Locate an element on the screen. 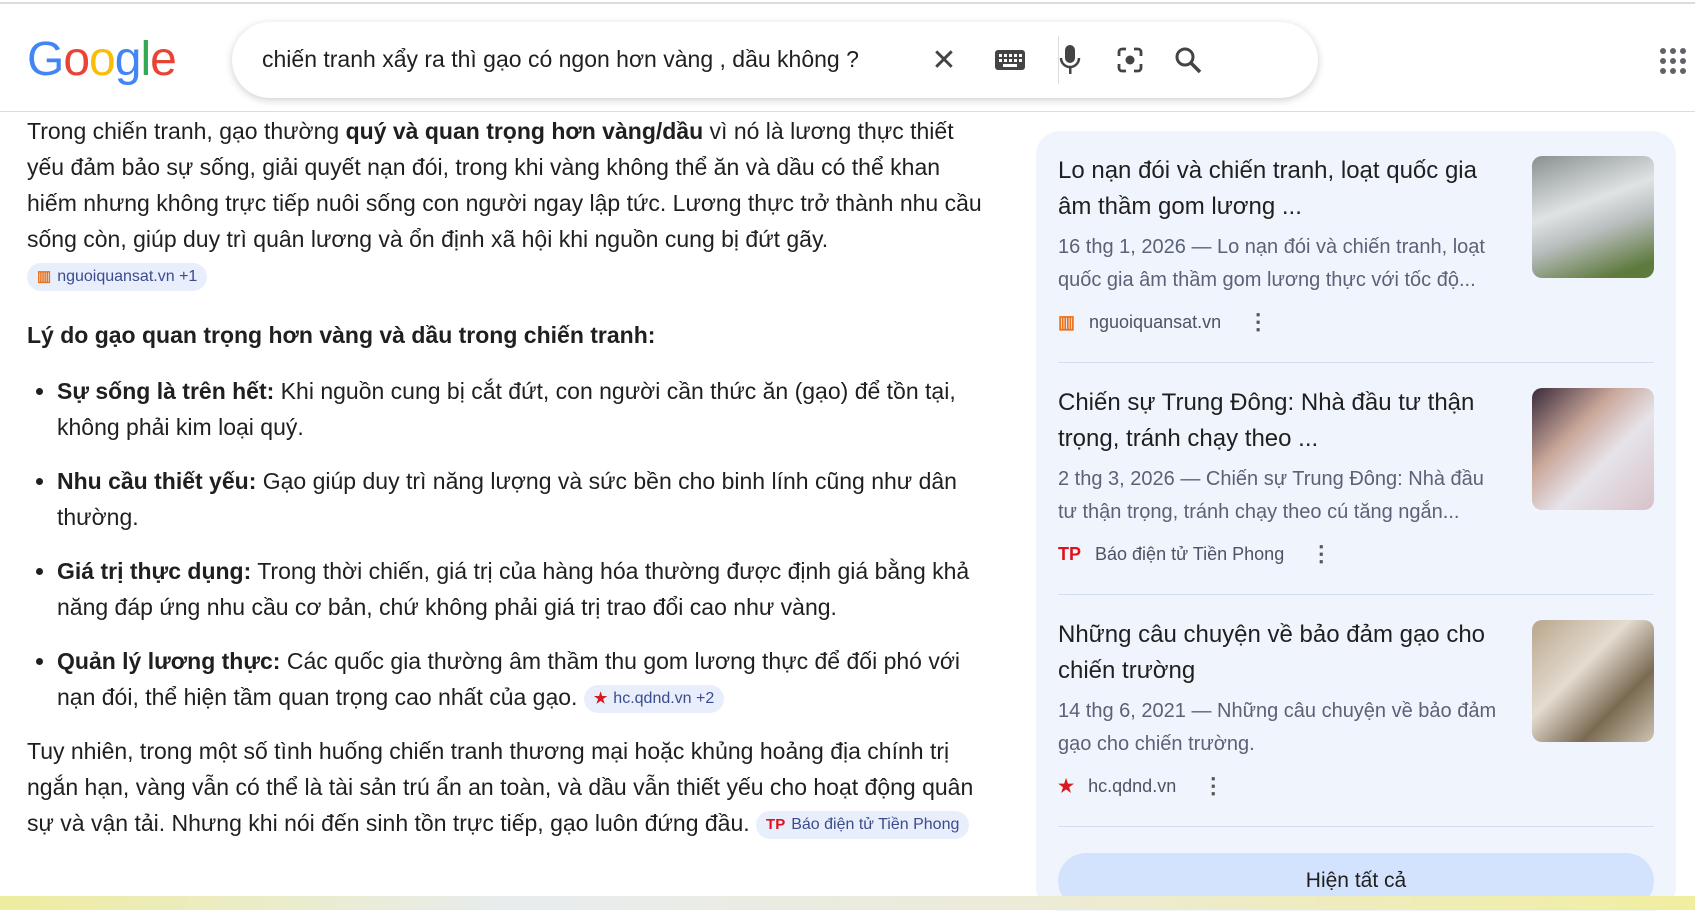 Image resolution: width=1695 pixels, height=911 pixels. microphone-icon is located at coordinates (1070, 60).